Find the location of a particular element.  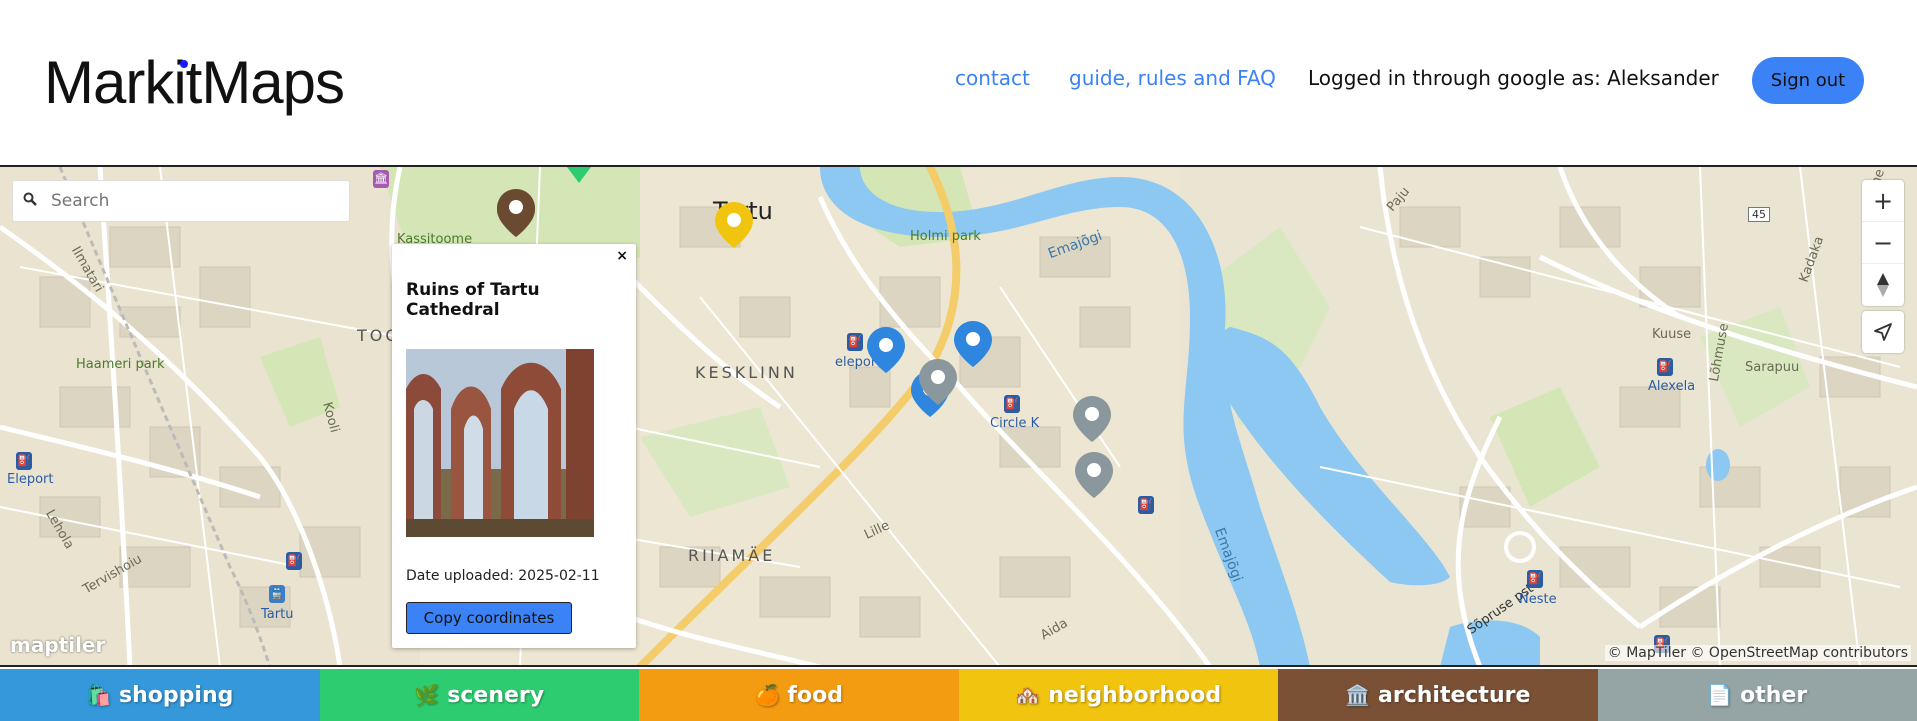

marker-scenery is located at coordinates (579, 177).